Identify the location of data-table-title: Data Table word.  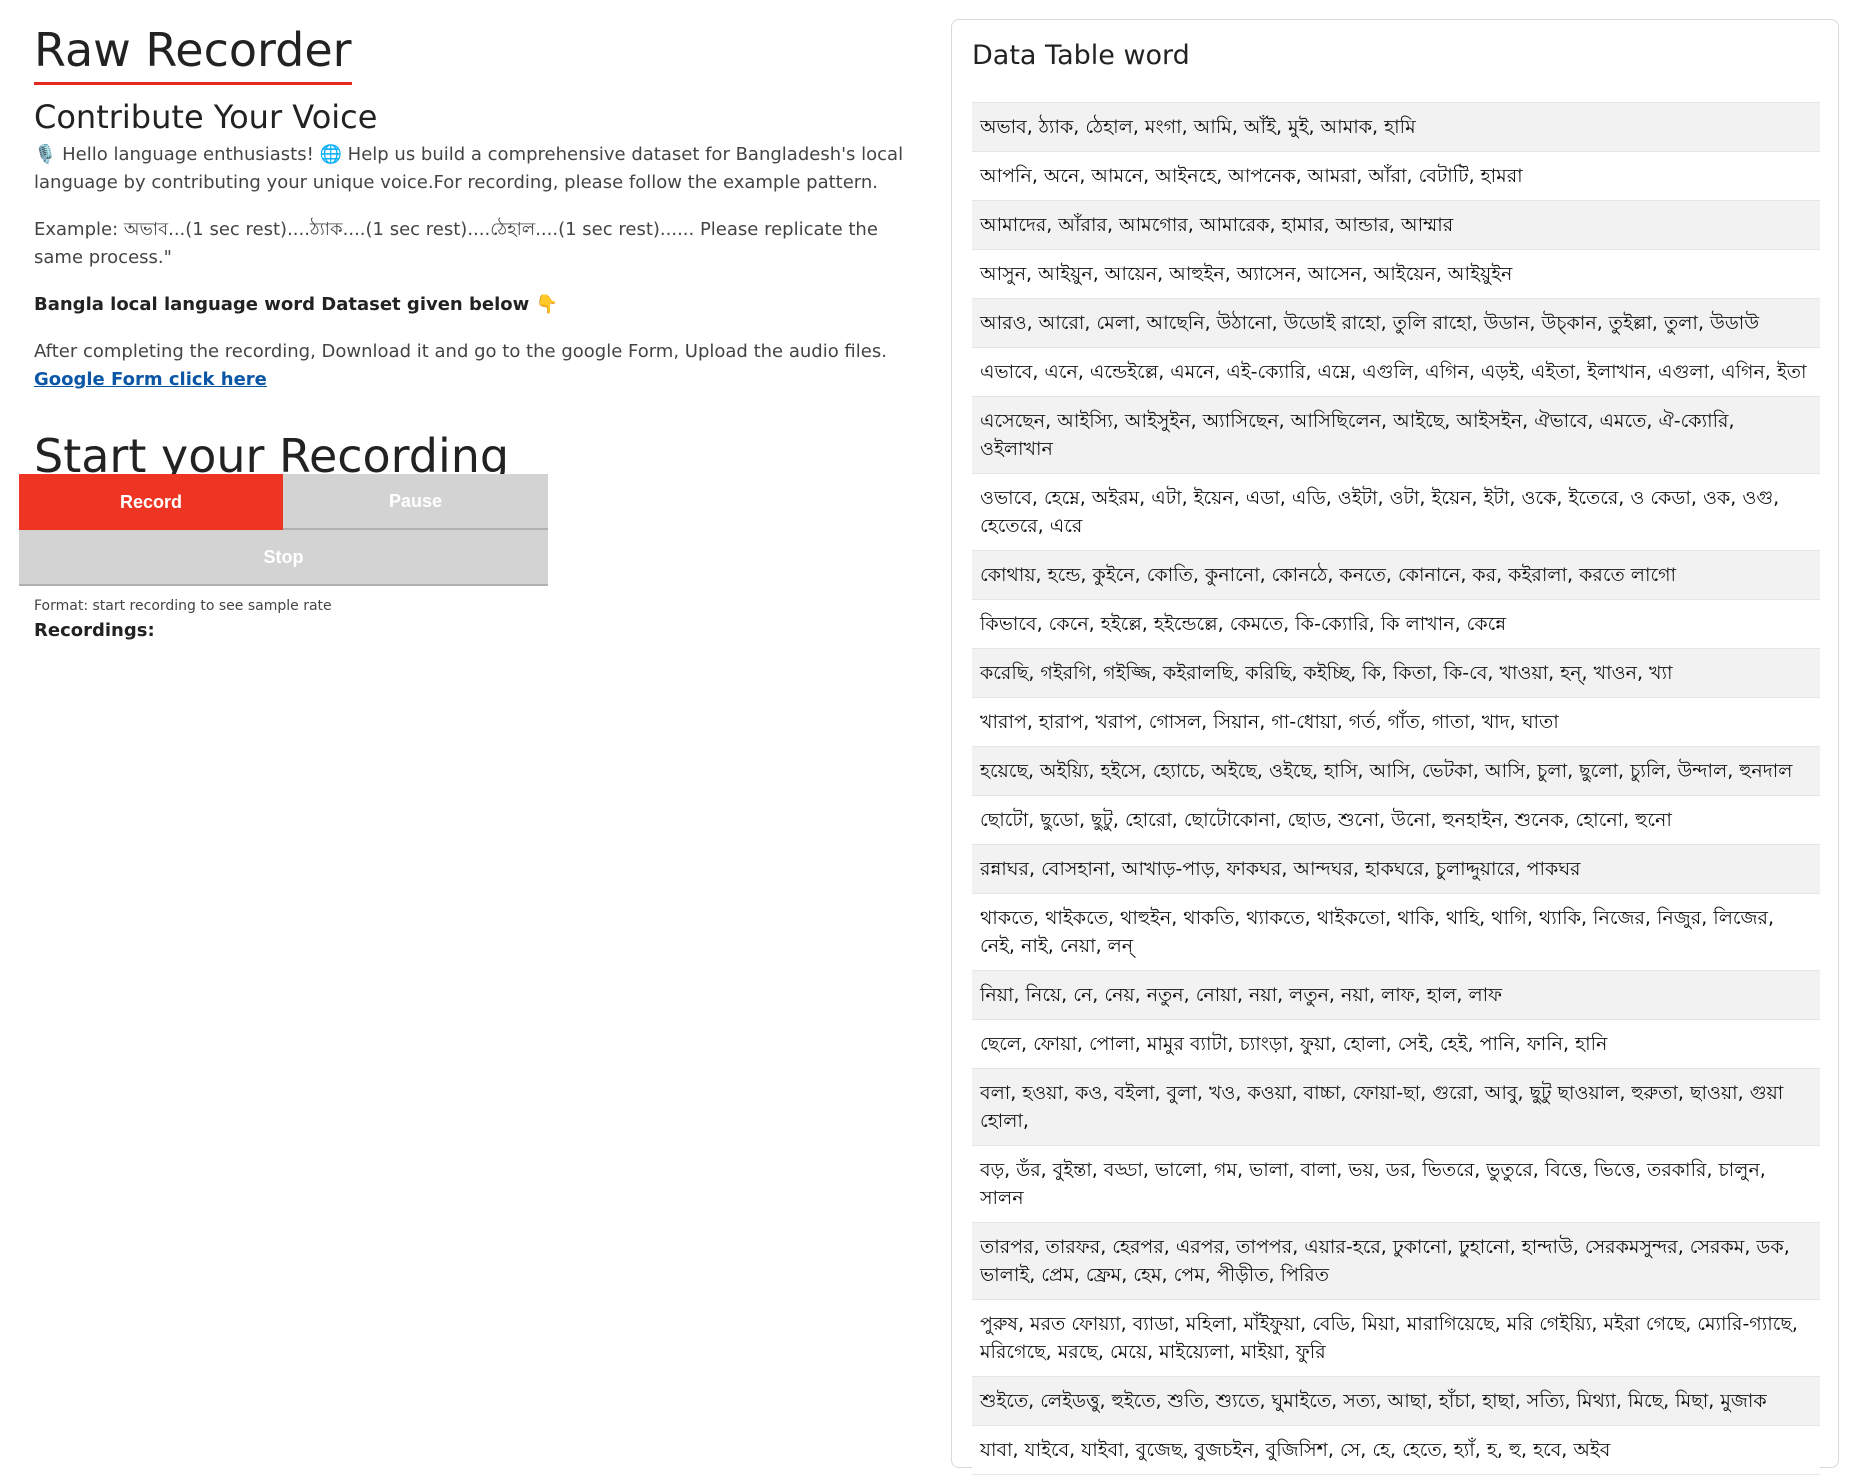
(1081, 55).